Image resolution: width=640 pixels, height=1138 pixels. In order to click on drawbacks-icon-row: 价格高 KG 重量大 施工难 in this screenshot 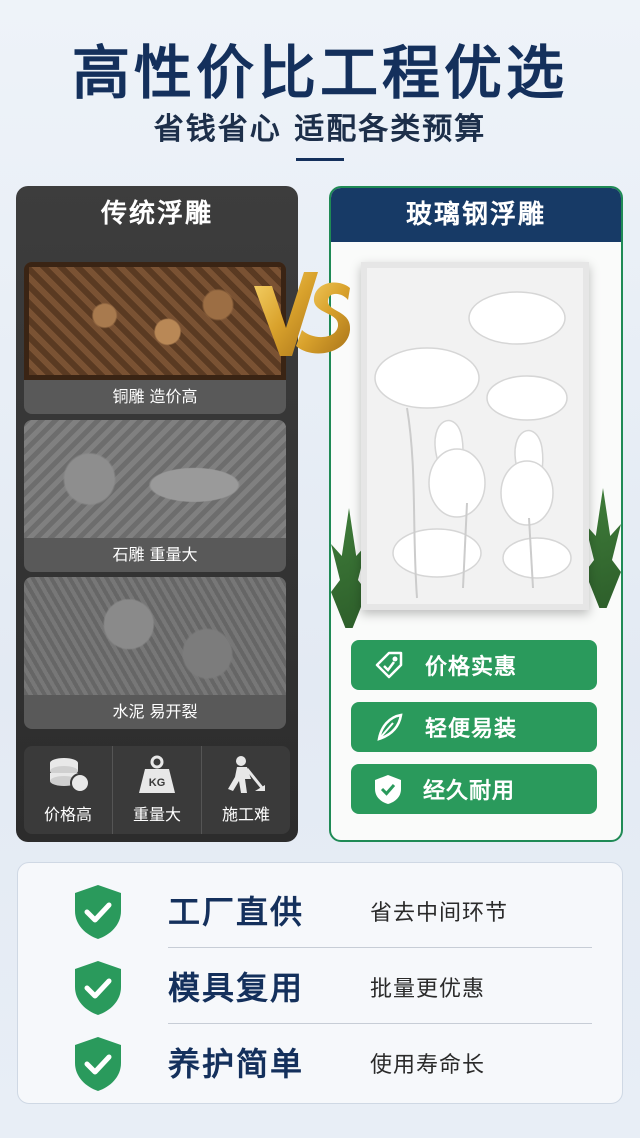, I will do `click(157, 790)`.